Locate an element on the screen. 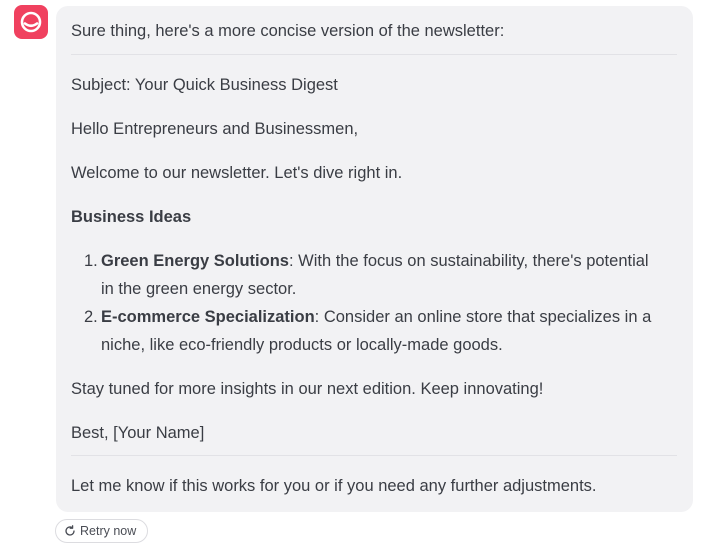 The width and height of the screenshot is (721, 550). list-item-title: E-commerce Specialization is located at coordinates (208, 317).